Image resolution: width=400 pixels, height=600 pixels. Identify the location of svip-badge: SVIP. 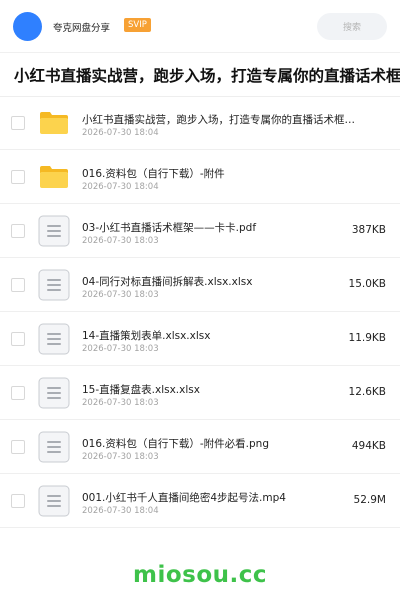
(137, 25).